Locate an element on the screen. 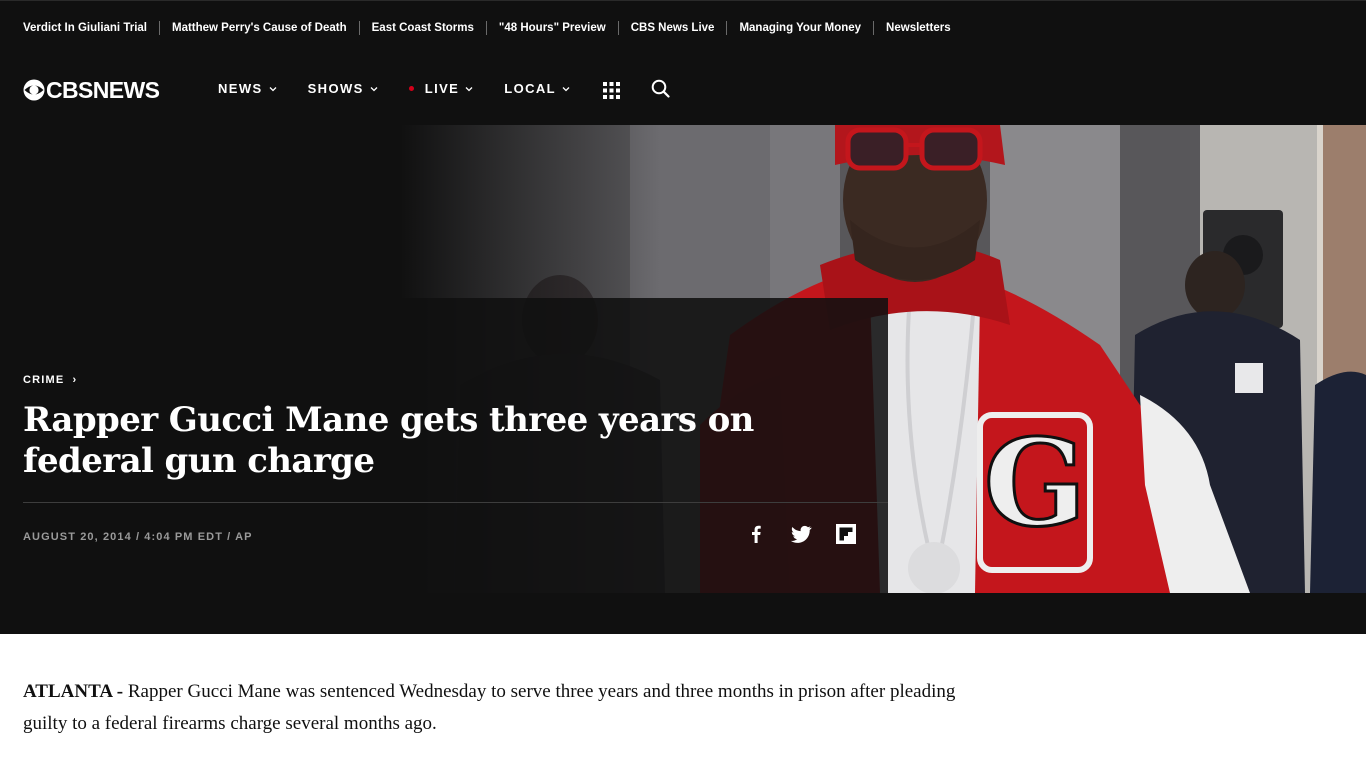 The height and width of the screenshot is (768, 1366). nav-shows-label: SHOWS is located at coordinates (335, 88).